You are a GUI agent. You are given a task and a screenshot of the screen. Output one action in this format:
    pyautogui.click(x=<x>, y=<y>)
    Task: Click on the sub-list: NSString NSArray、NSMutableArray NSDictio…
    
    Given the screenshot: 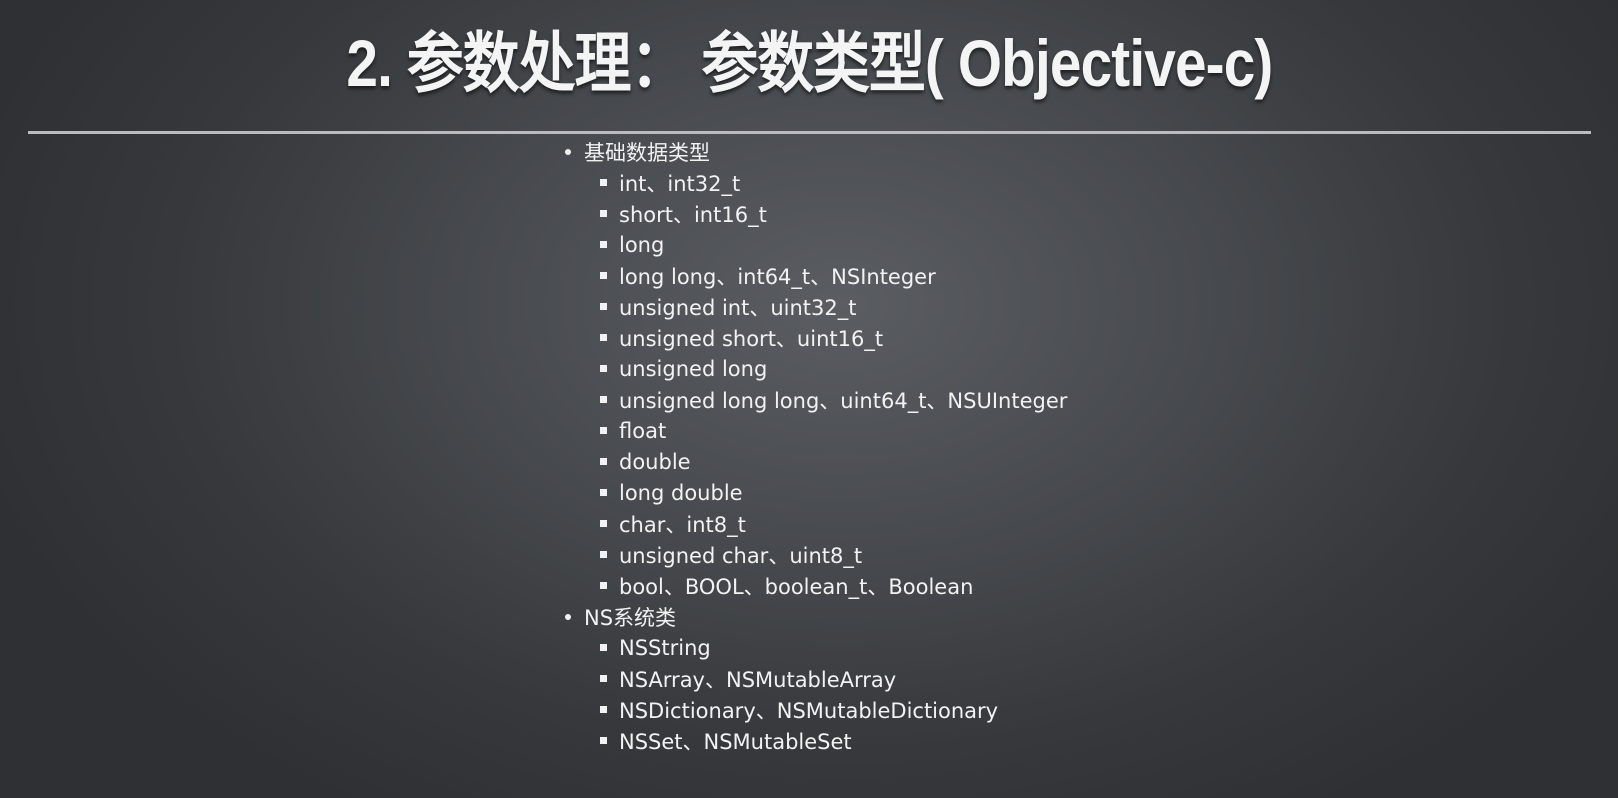 What is the action you would take?
    pyautogui.click(x=1062, y=694)
    